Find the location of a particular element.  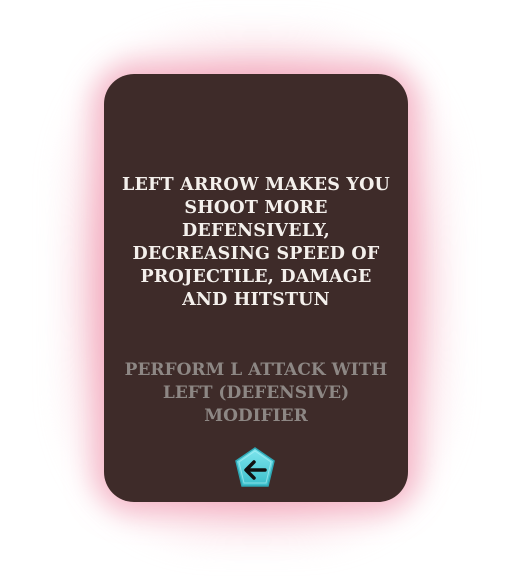

left-arrow-key-icon is located at coordinates (255, 468).